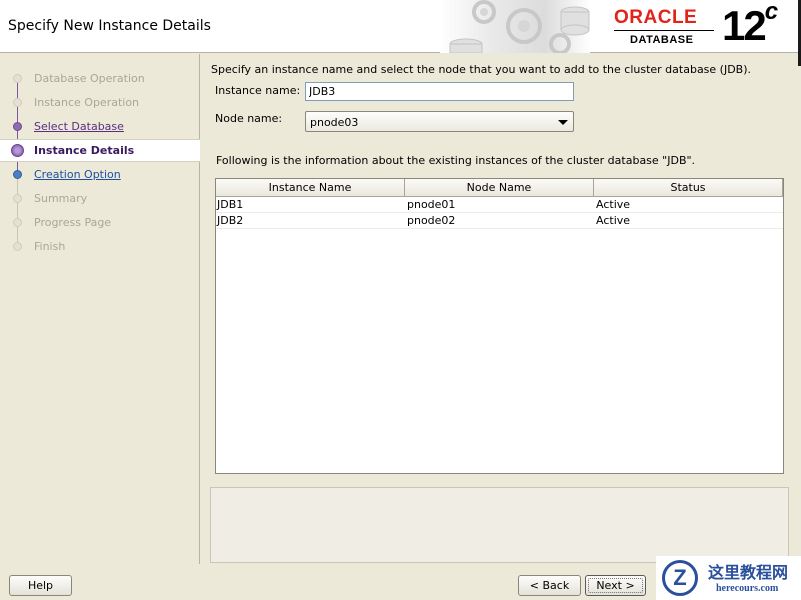  Describe the element at coordinates (748, 572) in the screenshot. I see `watermark-title: 这里教程网` at that location.